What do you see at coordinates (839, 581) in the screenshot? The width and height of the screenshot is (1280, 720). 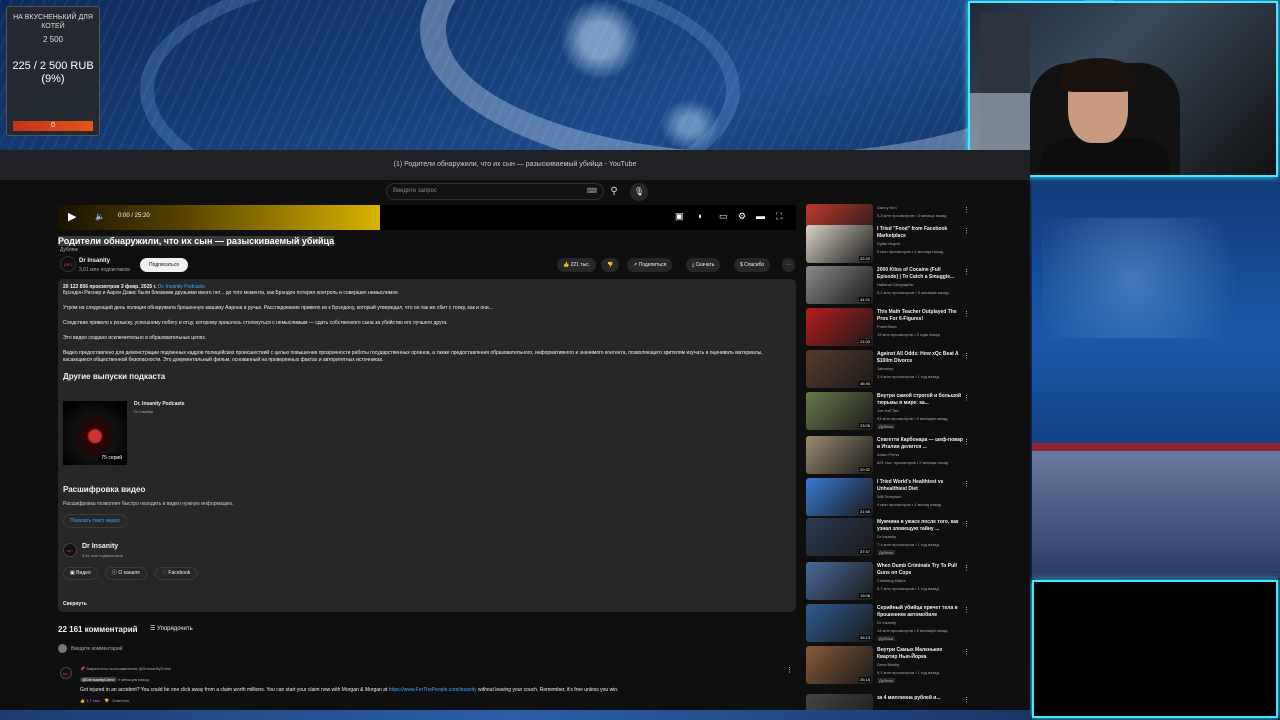 I see `recommendation-thumbnail: 19:08` at bounding box center [839, 581].